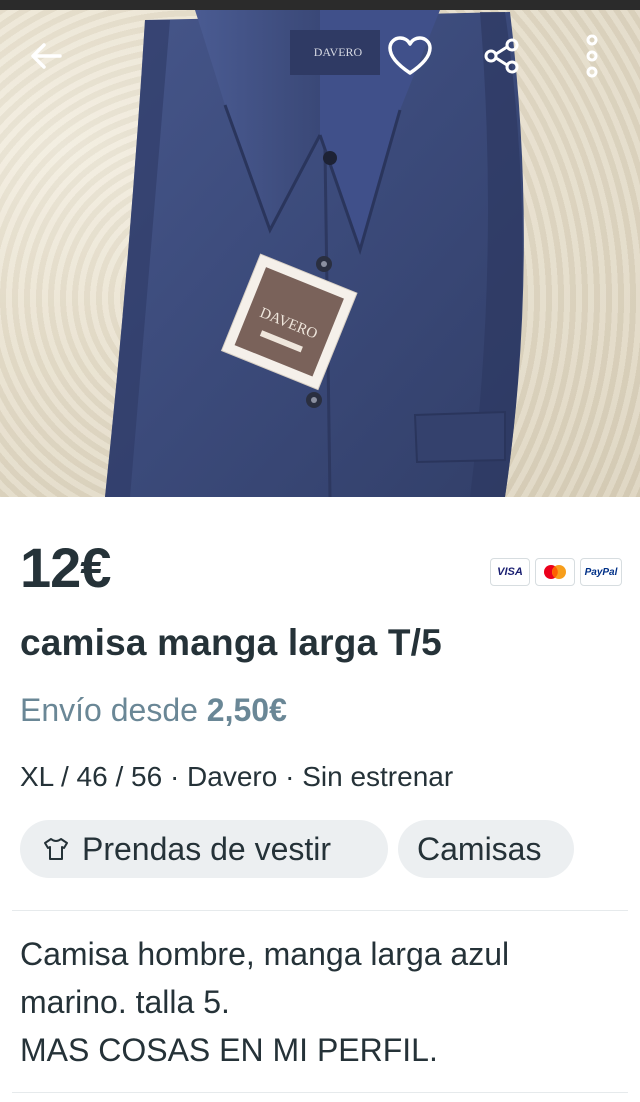 The height and width of the screenshot is (1102, 640). What do you see at coordinates (229, 1050) in the screenshot?
I see `description-line: MAS COSAS EN MI PERFIL.` at bounding box center [229, 1050].